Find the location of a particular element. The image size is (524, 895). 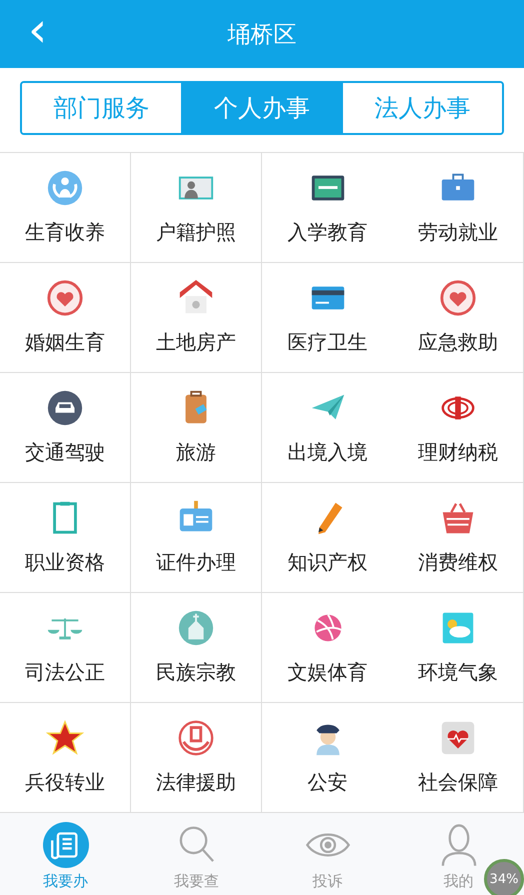

people-icon is located at coordinates (65, 188).